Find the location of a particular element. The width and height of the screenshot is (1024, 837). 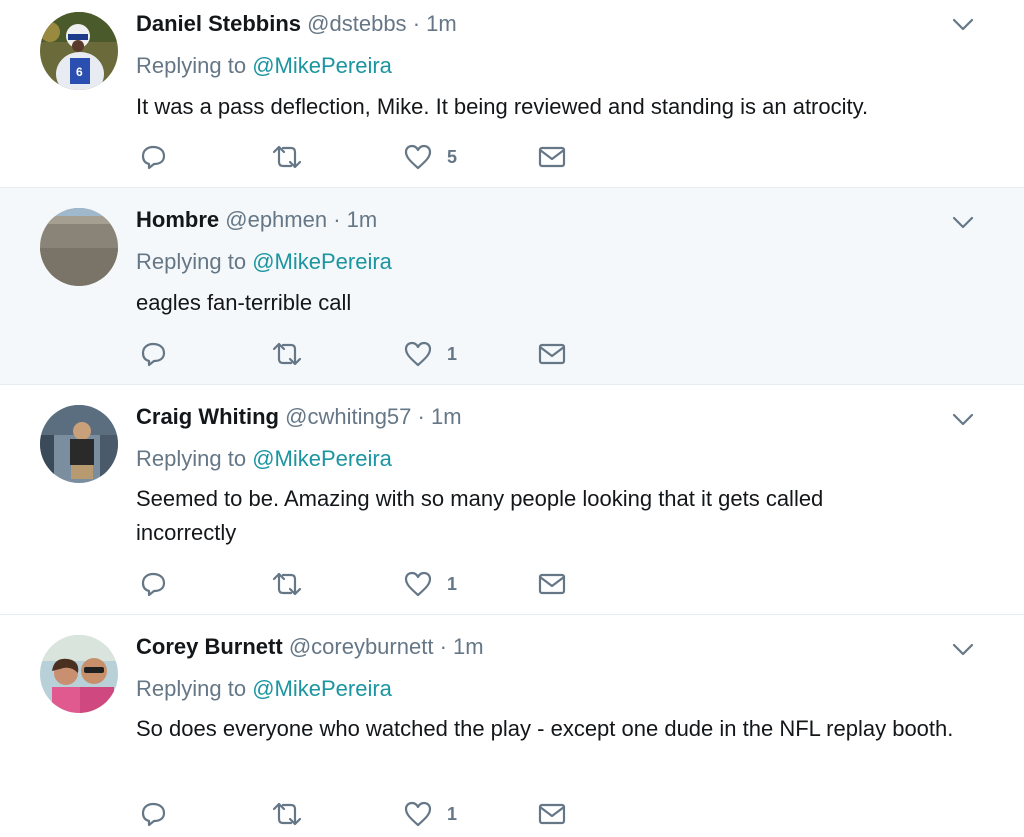

display-name: Daniel Stebbins is located at coordinates (218, 23).